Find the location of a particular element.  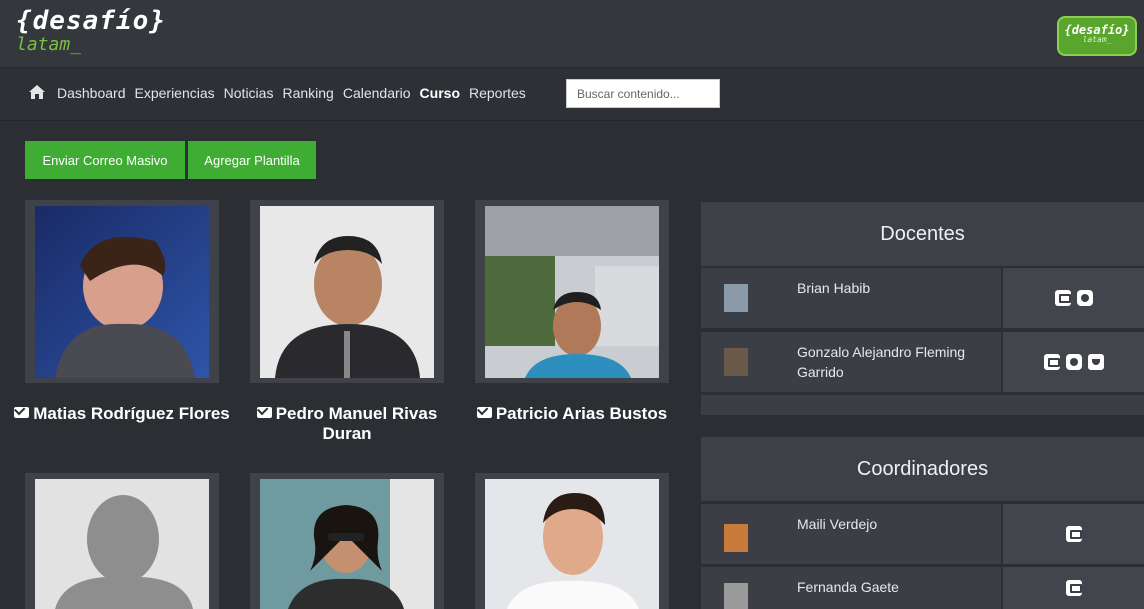

nav-item-calendario: Calendario is located at coordinates (377, 93).